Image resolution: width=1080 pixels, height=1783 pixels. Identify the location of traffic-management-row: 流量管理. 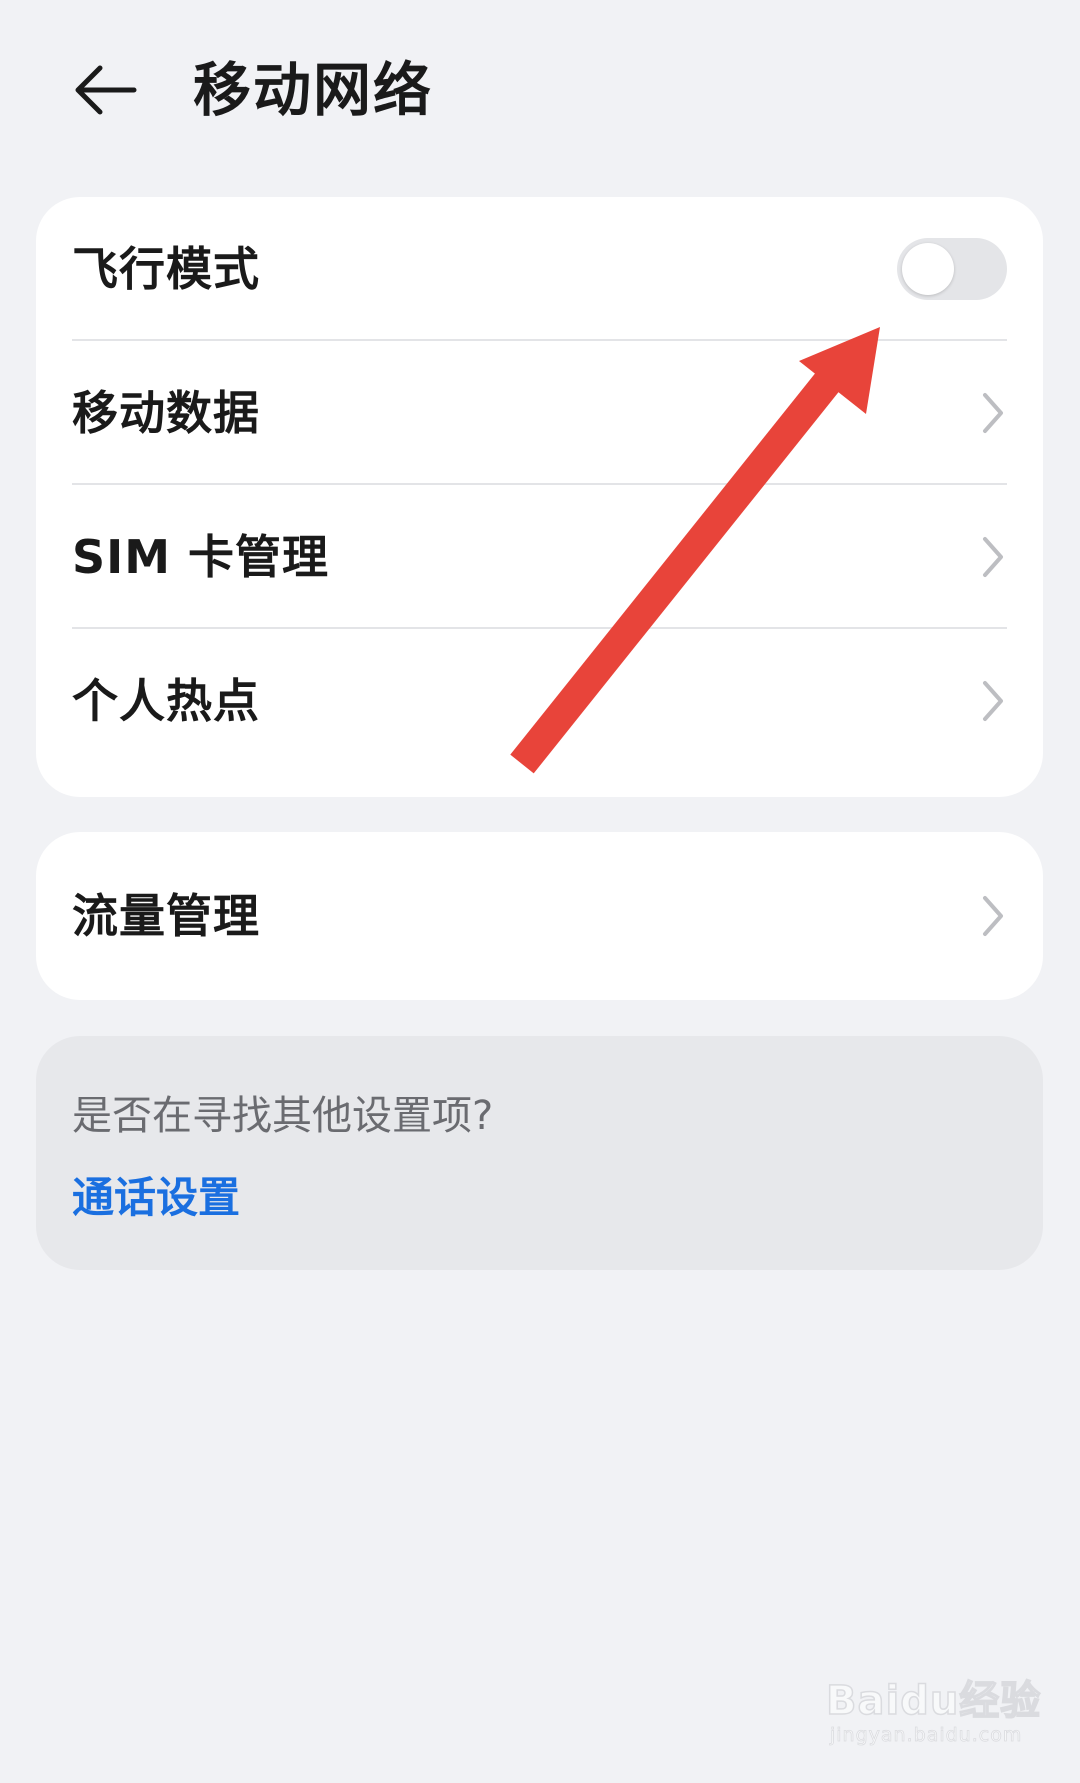
(539, 916).